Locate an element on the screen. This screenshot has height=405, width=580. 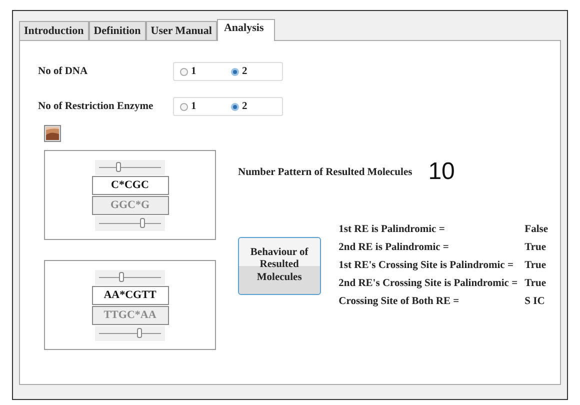
tab: Definition is located at coordinates (117, 30).